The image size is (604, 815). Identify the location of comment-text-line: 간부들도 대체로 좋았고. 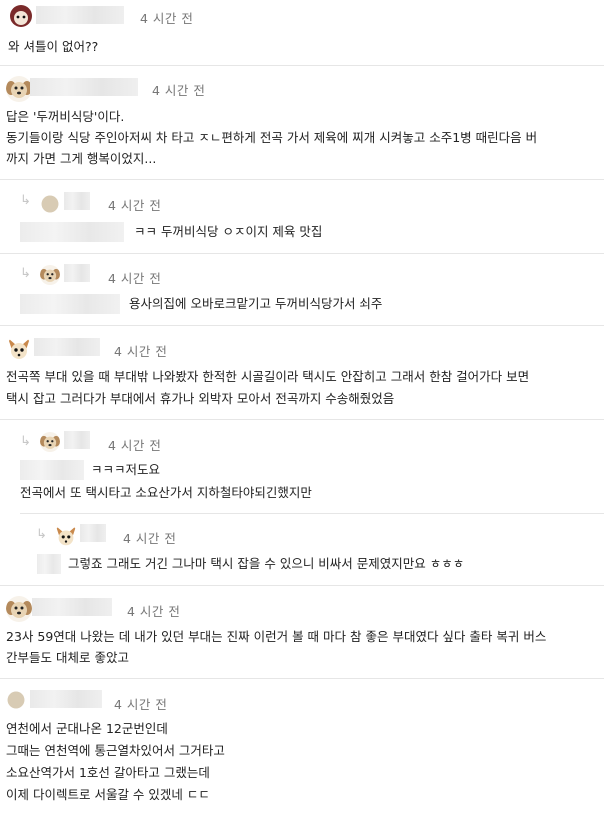
(67, 657).